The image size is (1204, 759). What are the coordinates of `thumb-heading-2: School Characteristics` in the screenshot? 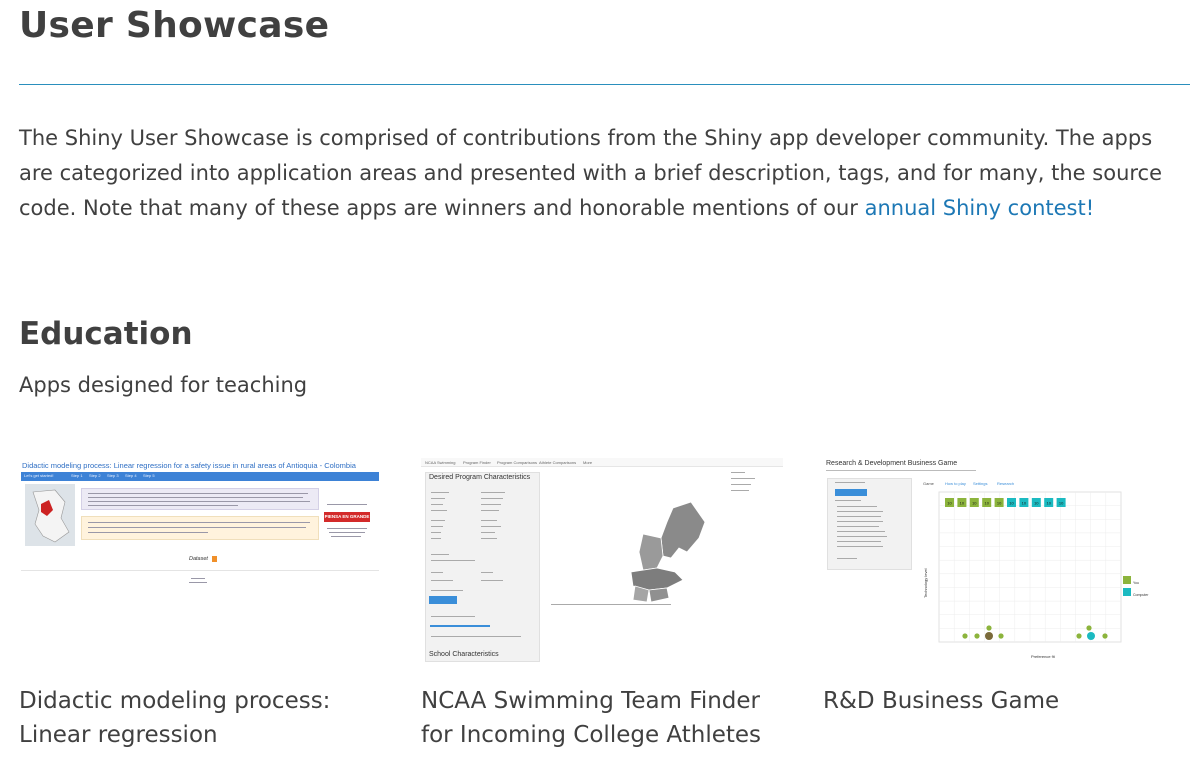 It's located at (464, 654).